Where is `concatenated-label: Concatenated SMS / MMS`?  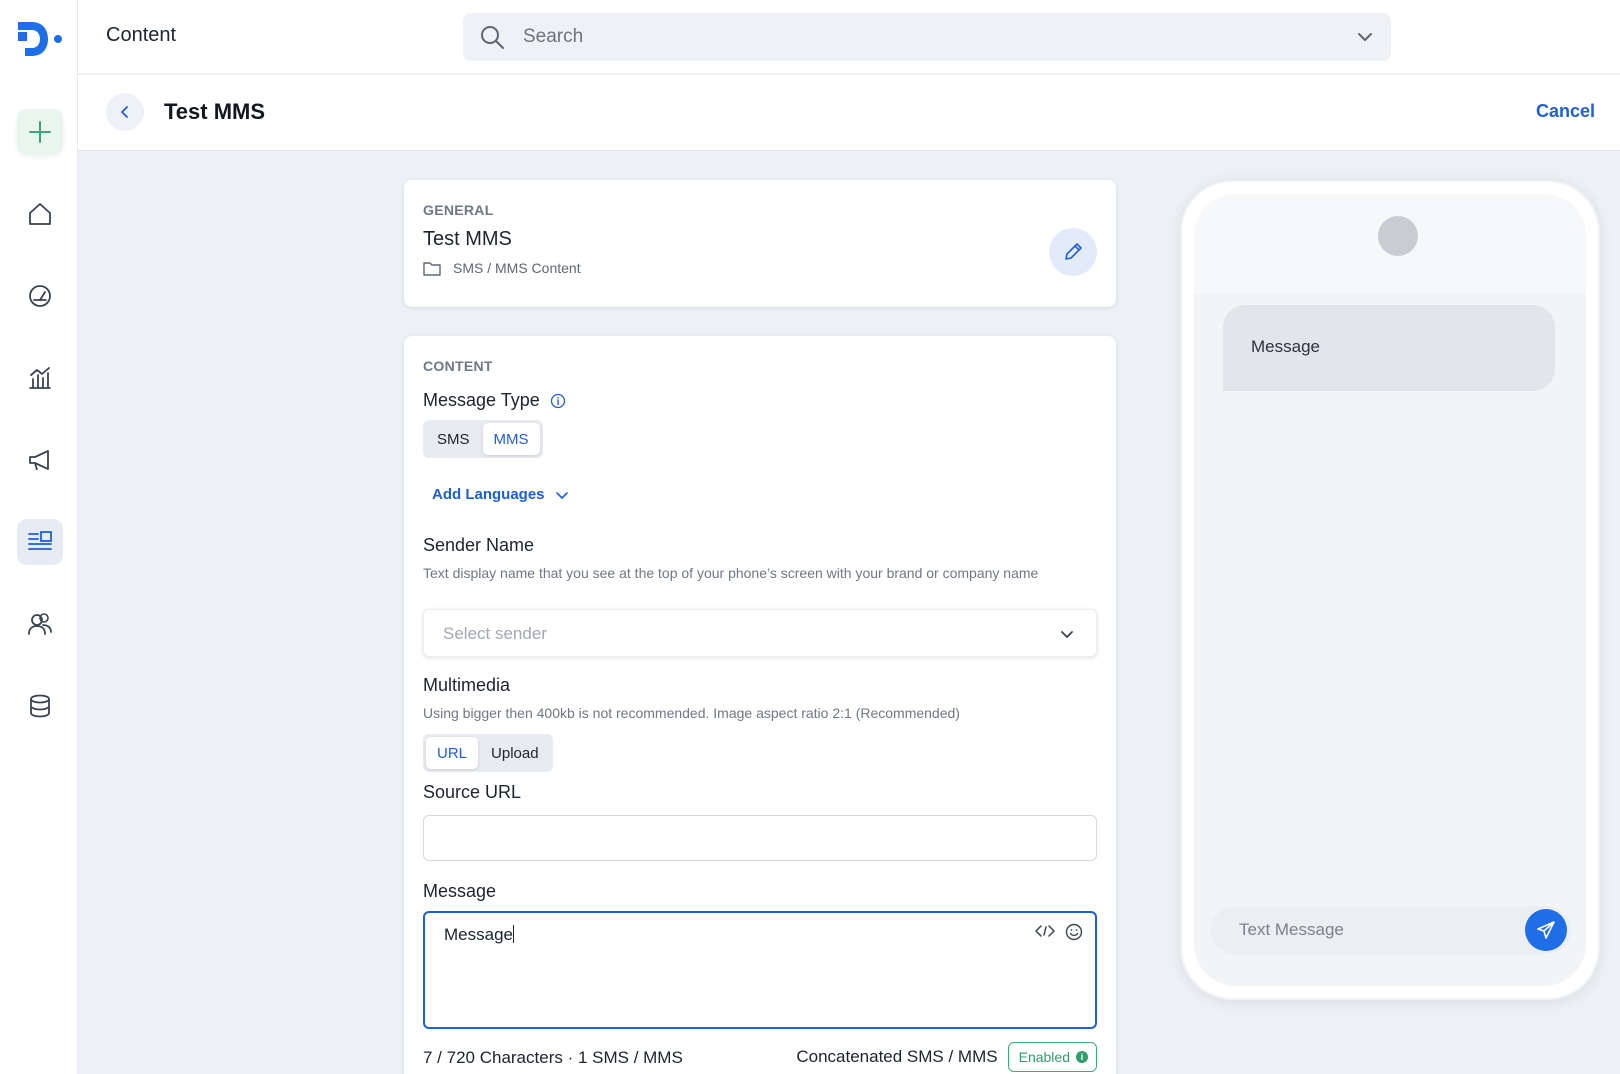 concatenated-label: Concatenated SMS / MMS is located at coordinates (897, 1056).